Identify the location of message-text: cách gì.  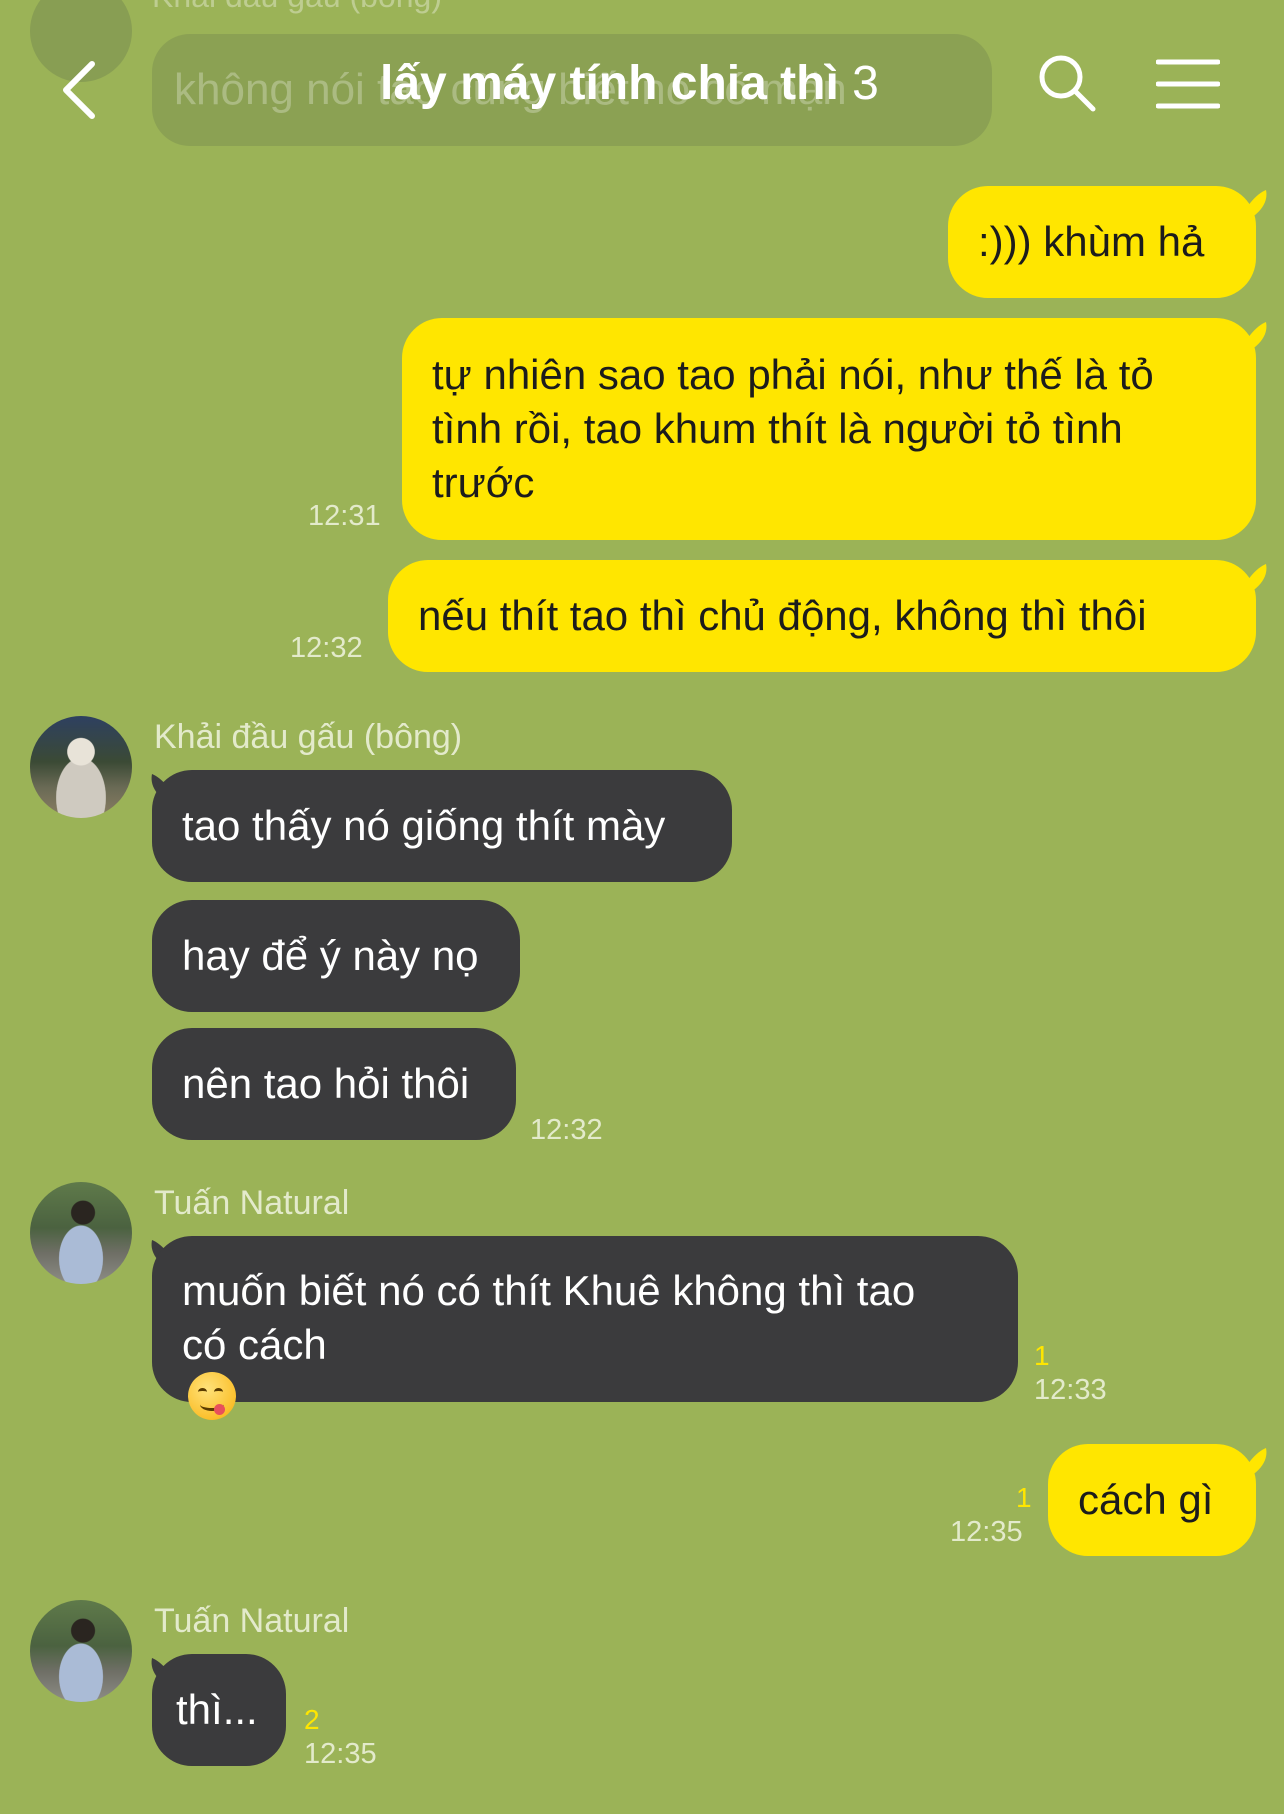
(1146, 1499).